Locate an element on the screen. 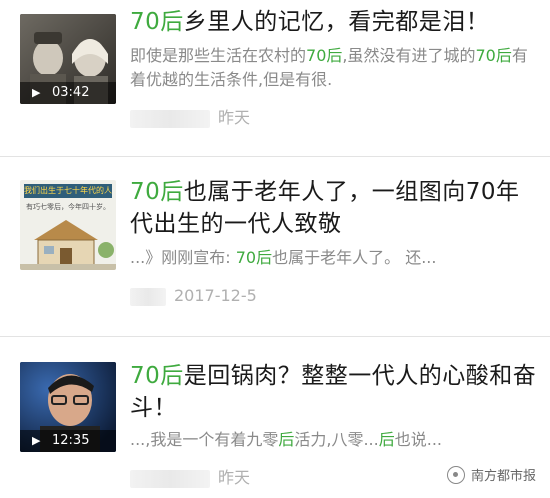 The width and height of the screenshot is (550, 498). article-title: 70后也属于老年人了，一组图向70年代出生的一代人致敬 is located at coordinates (335, 208).